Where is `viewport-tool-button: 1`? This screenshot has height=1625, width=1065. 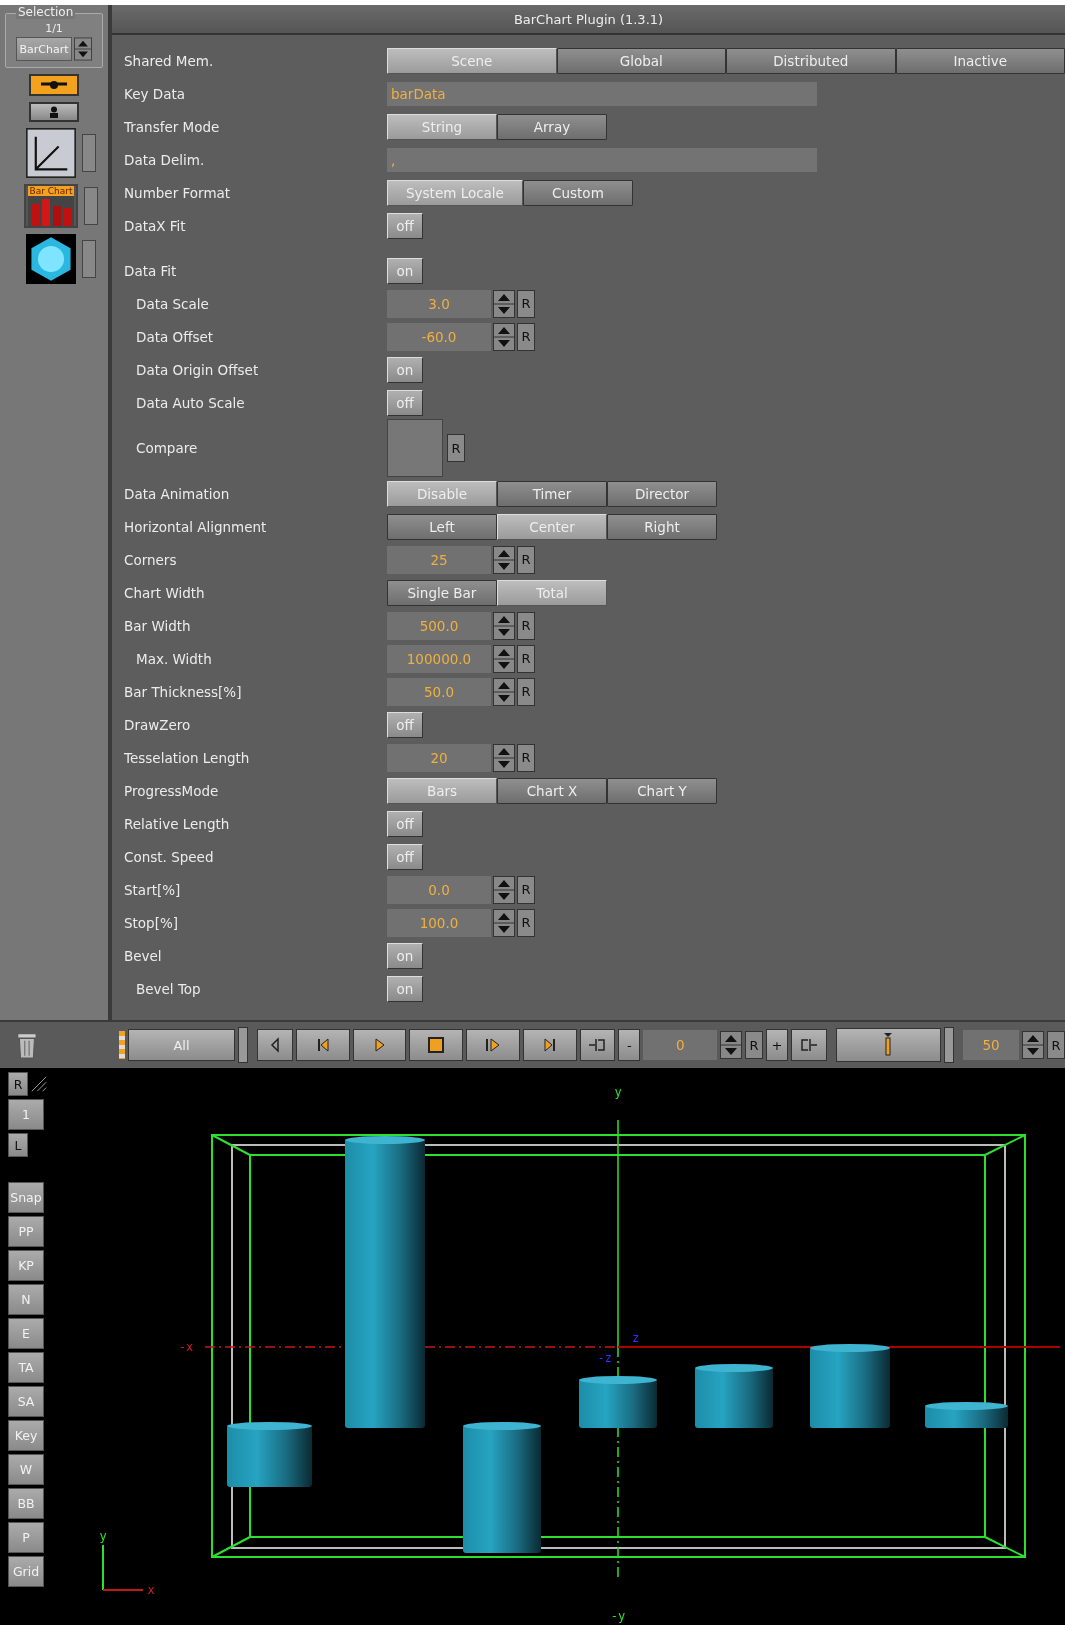
viewport-tool-button: 1 is located at coordinates (26, 1114).